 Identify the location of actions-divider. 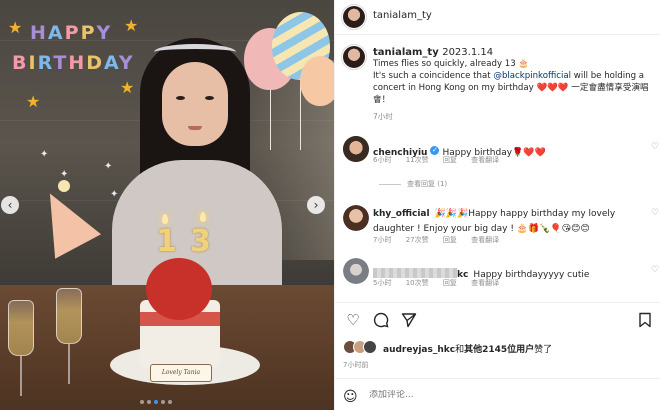
(497, 302).